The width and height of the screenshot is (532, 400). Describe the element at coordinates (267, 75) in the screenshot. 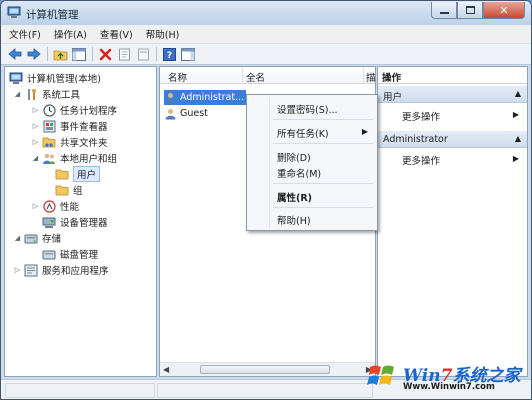

I see `list-header: 名称 全名 描` at that location.